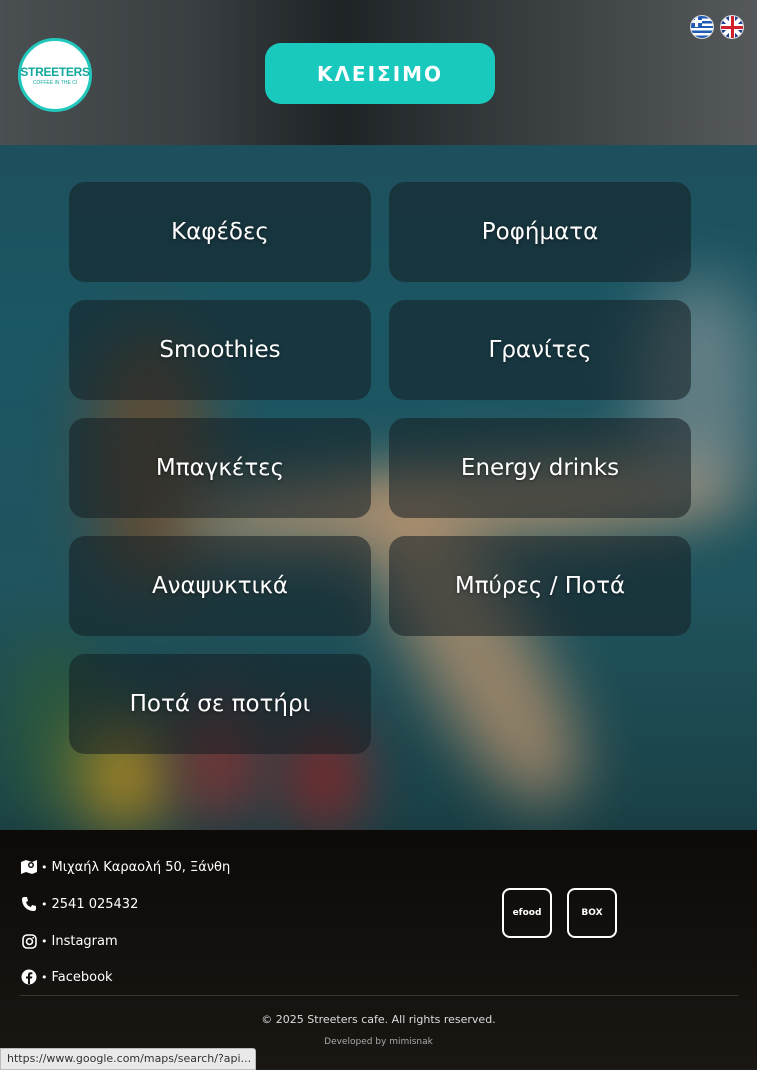  What do you see at coordinates (84, 941) in the screenshot?
I see `instagram-text: Instagram` at bounding box center [84, 941].